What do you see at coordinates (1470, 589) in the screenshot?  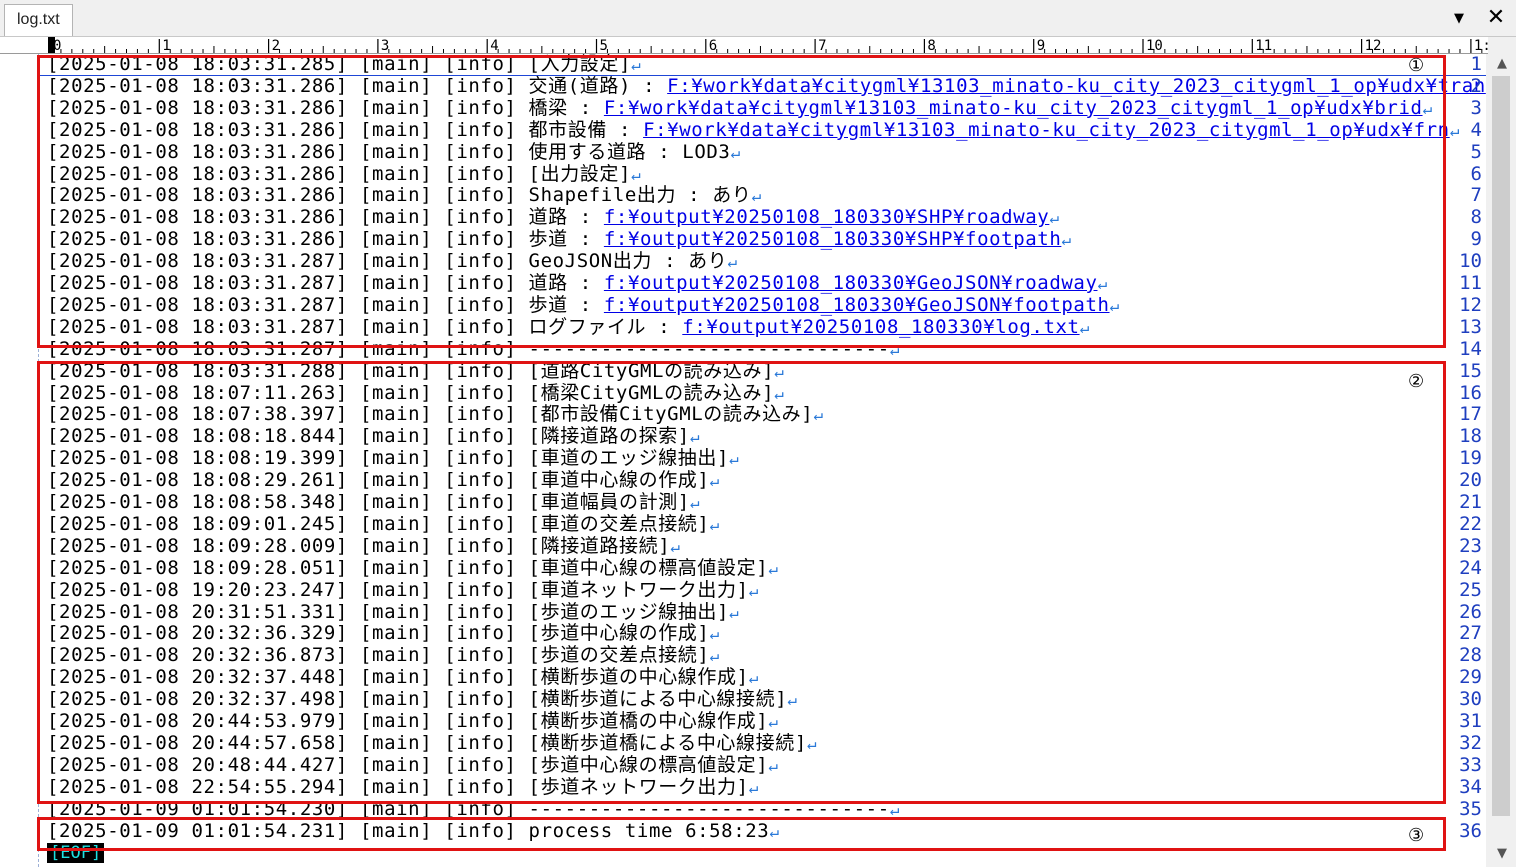 I see `line-number: 25` at bounding box center [1470, 589].